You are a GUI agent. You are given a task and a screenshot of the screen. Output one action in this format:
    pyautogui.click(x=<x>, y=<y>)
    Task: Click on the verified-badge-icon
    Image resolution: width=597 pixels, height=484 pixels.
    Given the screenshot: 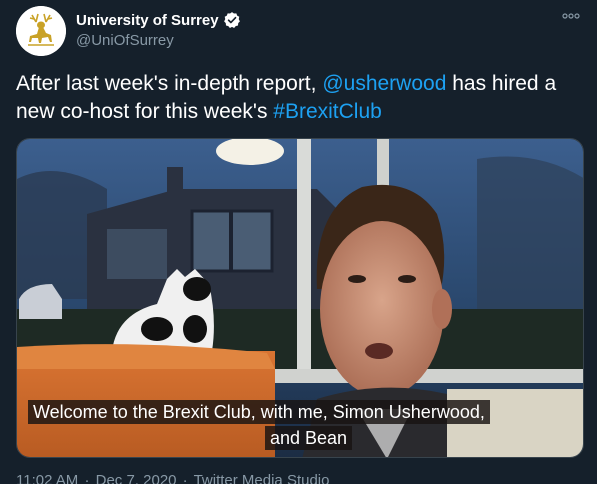 What is the action you would take?
    pyautogui.click(x=231, y=20)
    